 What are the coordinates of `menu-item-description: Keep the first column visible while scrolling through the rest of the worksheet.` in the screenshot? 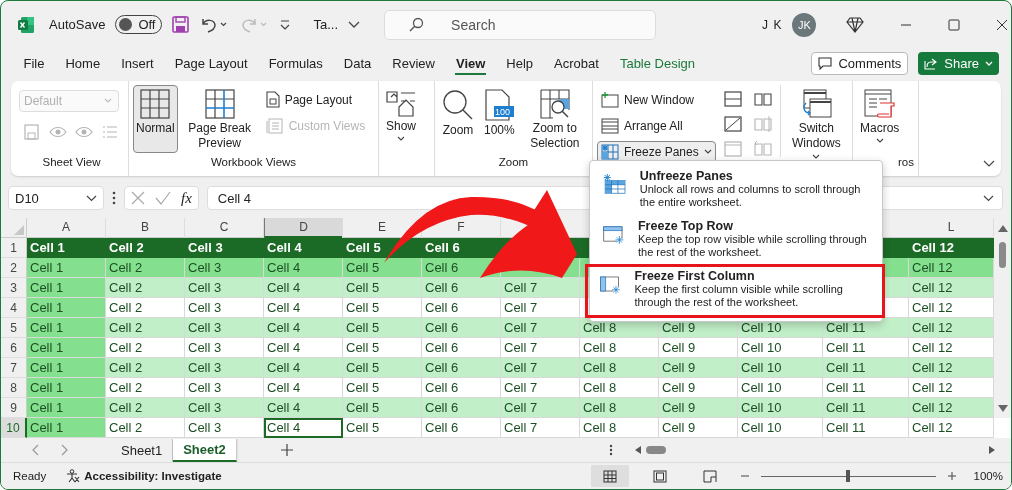 It's located at (739, 296).